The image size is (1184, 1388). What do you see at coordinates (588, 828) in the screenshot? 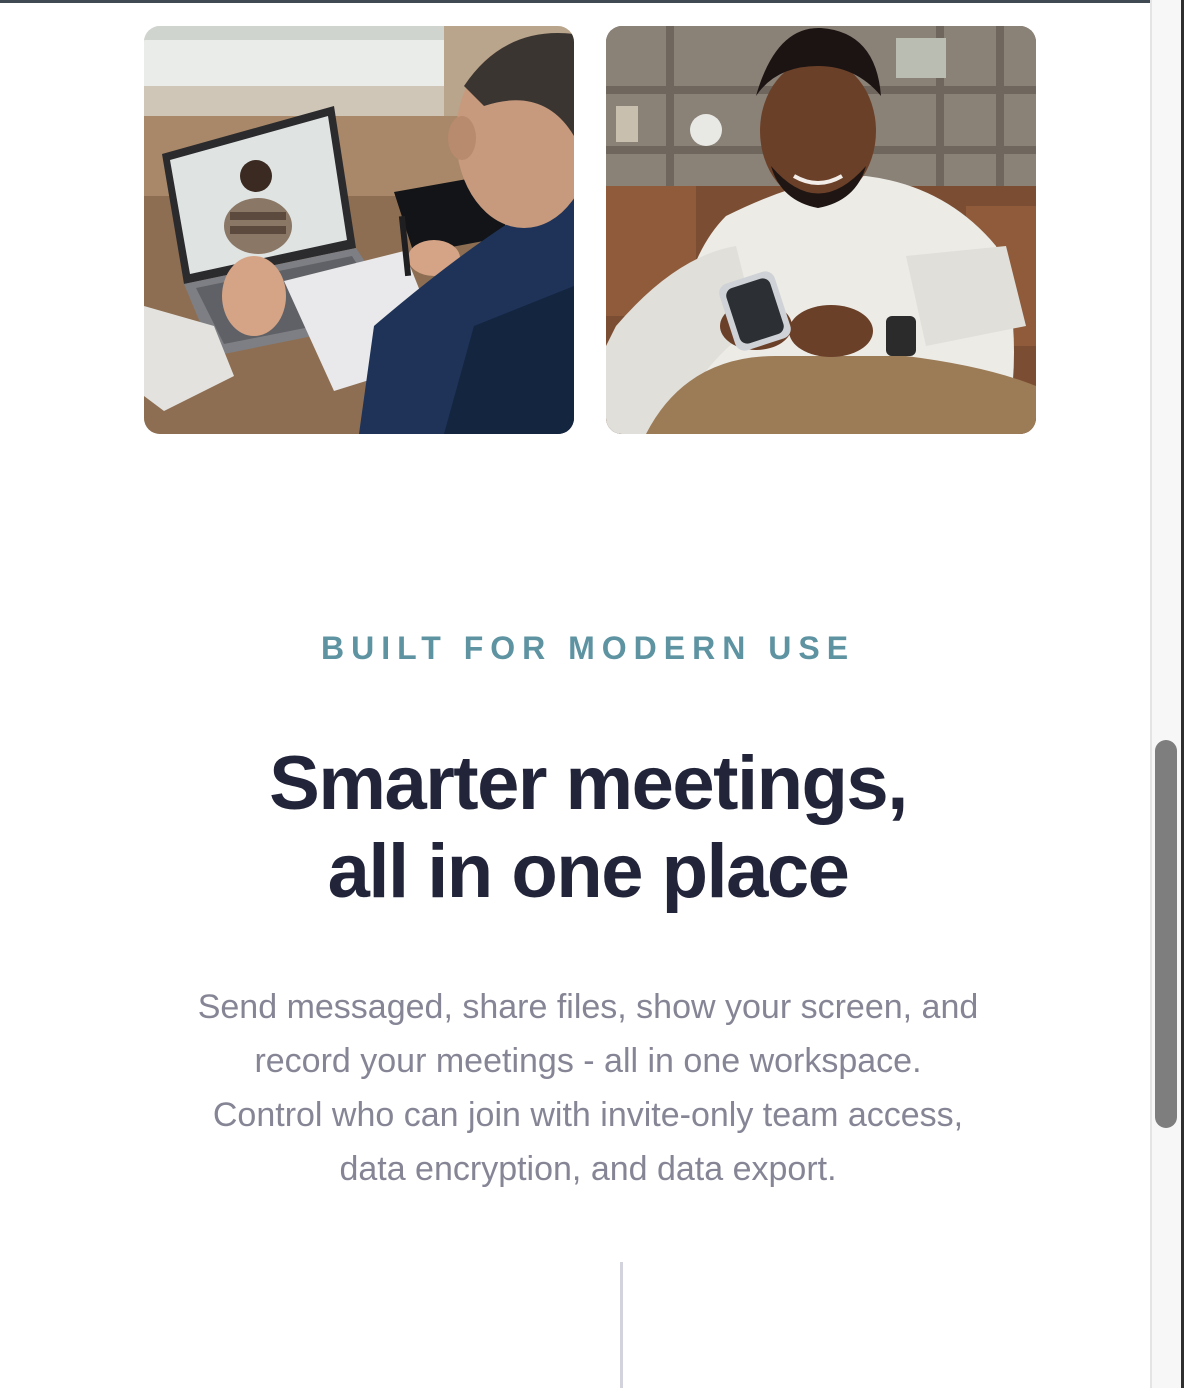
I see `section-headline: Smarter meetings, all in one place` at bounding box center [588, 828].